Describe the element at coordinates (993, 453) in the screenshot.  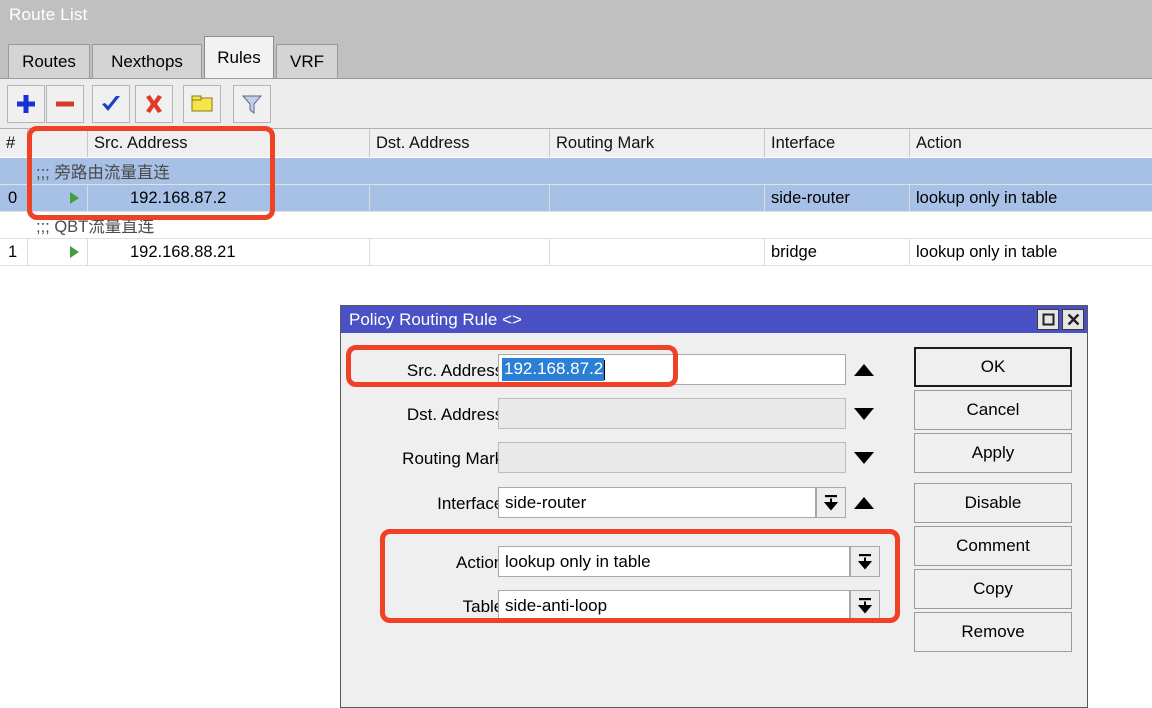
I see `apply-button: Apply` at that location.